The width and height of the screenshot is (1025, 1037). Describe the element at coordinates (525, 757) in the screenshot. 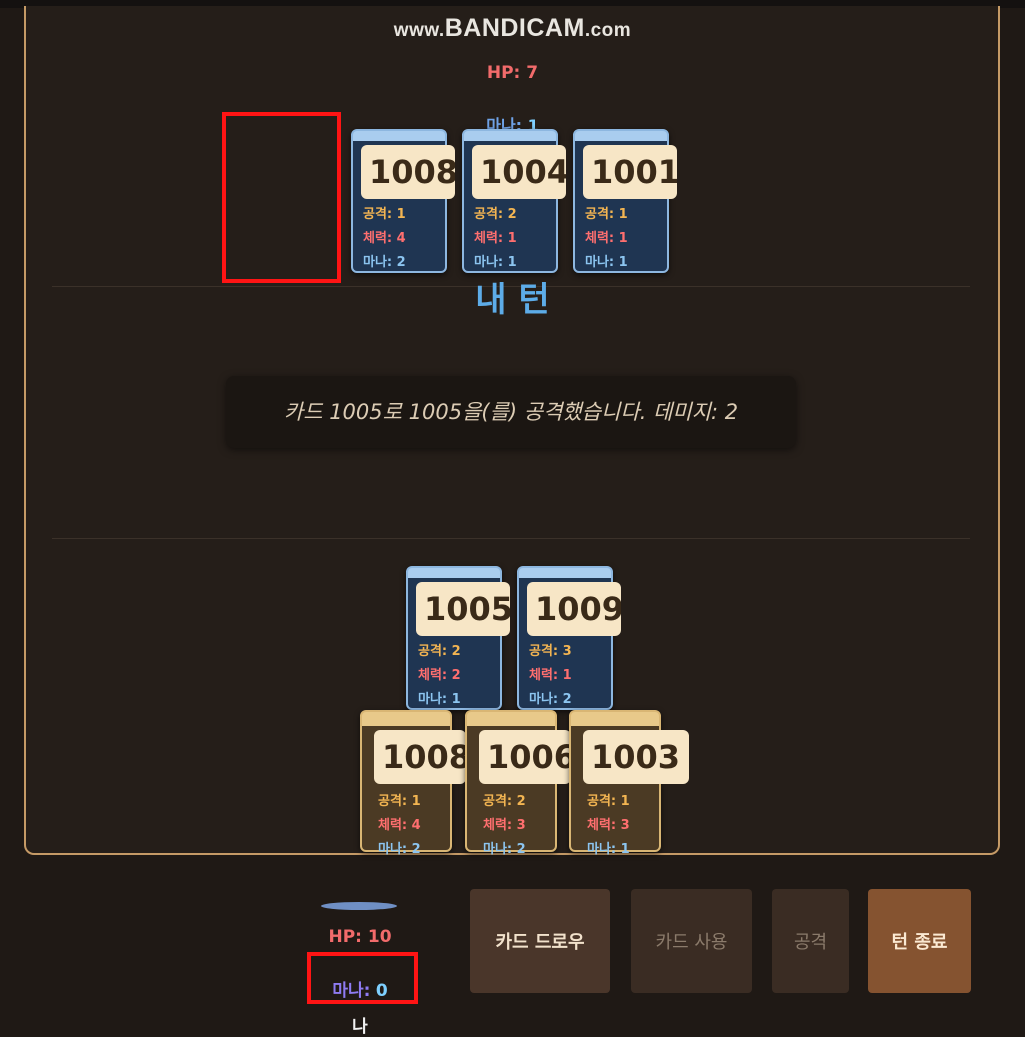

I see `card-id: 1006` at that location.